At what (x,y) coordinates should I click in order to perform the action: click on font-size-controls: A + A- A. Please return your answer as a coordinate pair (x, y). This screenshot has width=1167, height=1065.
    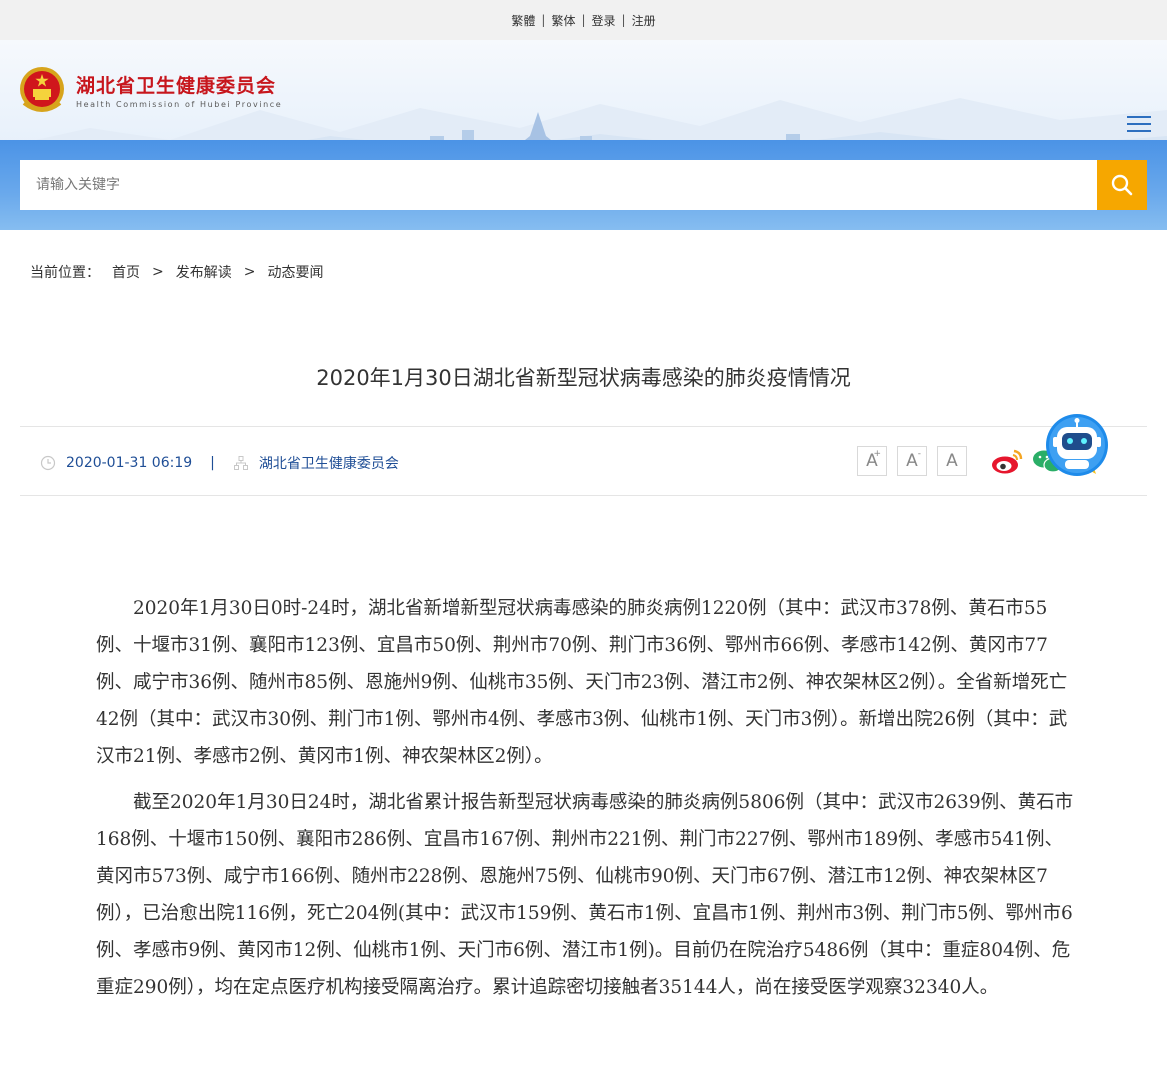
    Looking at the image, I should click on (917, 461).